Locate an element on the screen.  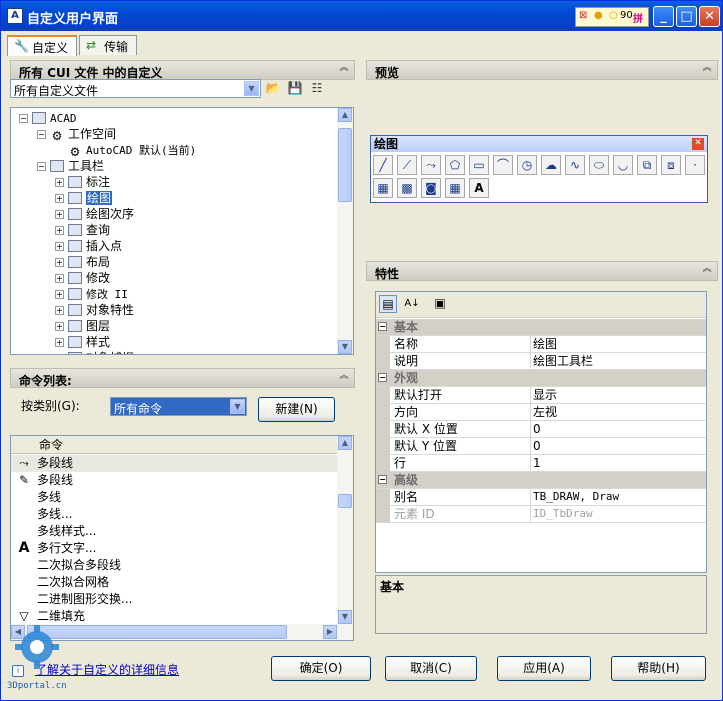
sort-az-icon: A↓ is located at coordinates (412, 304).